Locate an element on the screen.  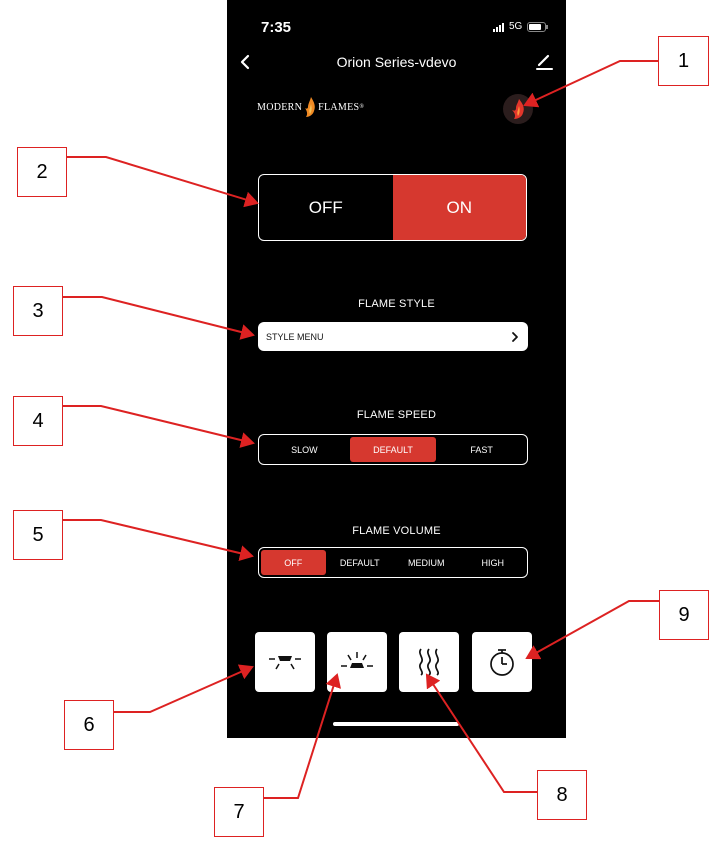
callout-4: 4 is located at coordinates (38, 421).